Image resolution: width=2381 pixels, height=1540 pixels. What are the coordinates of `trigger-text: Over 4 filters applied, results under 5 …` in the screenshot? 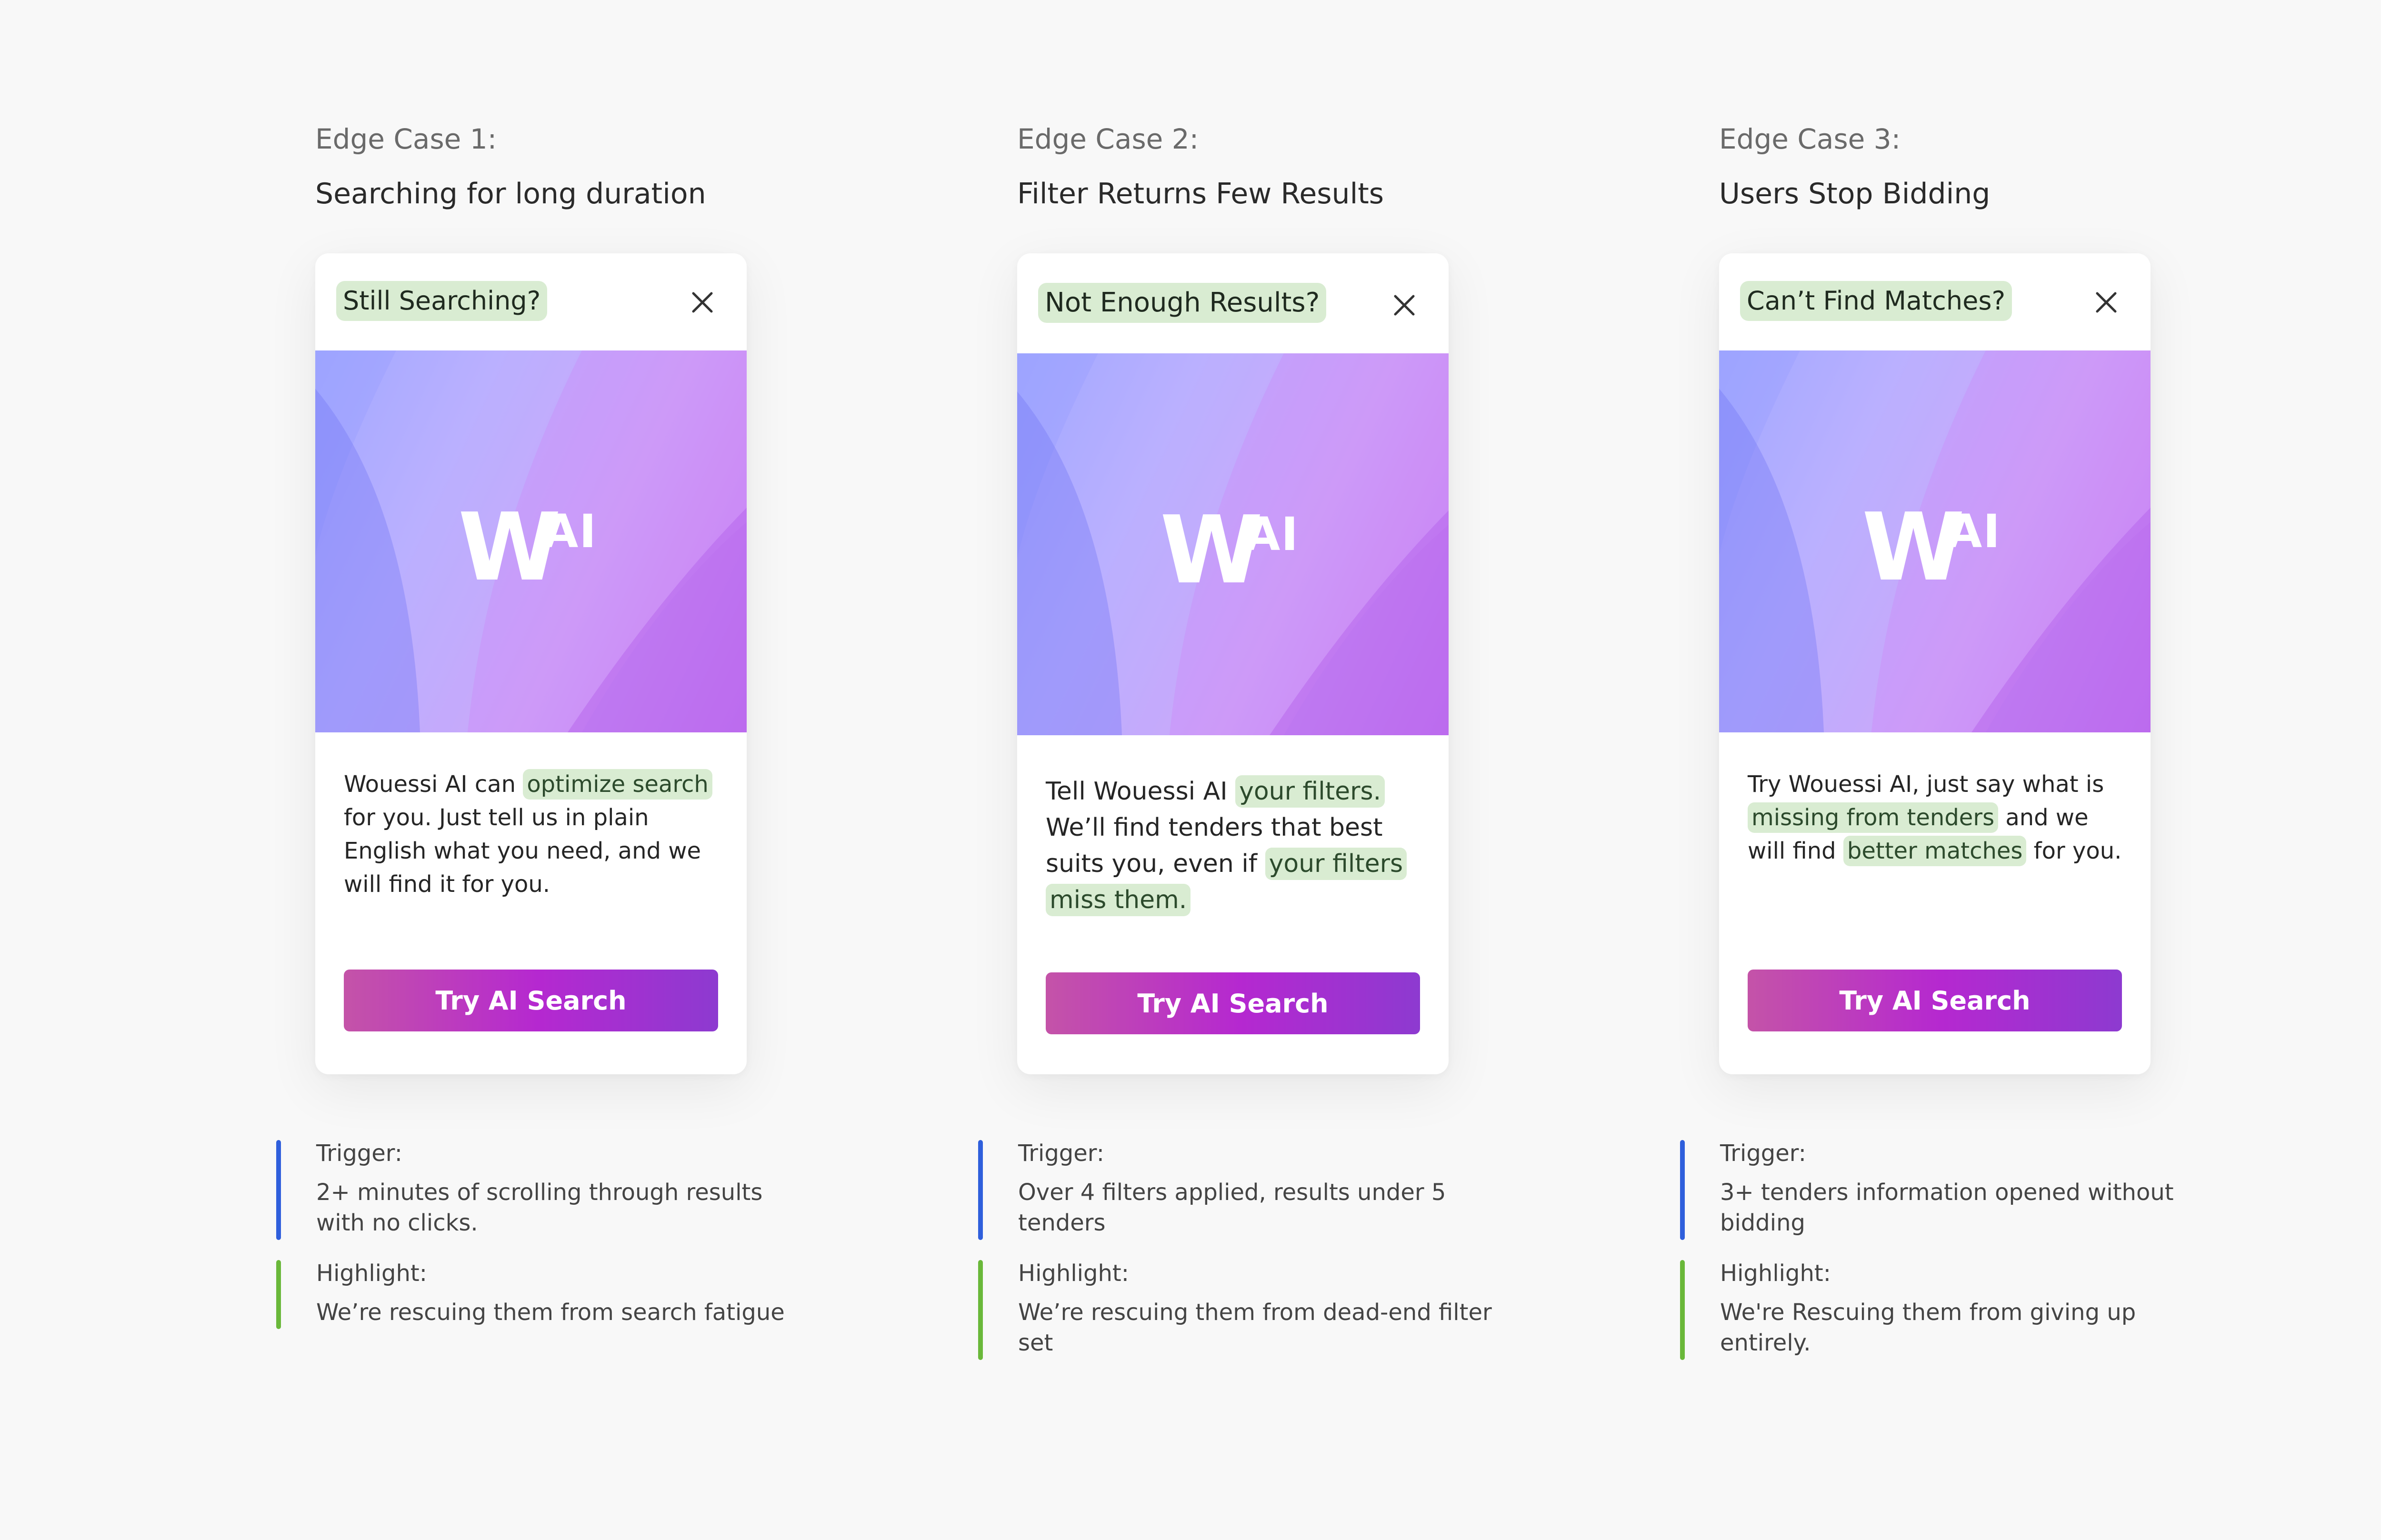 It's located at (1232, 1207).